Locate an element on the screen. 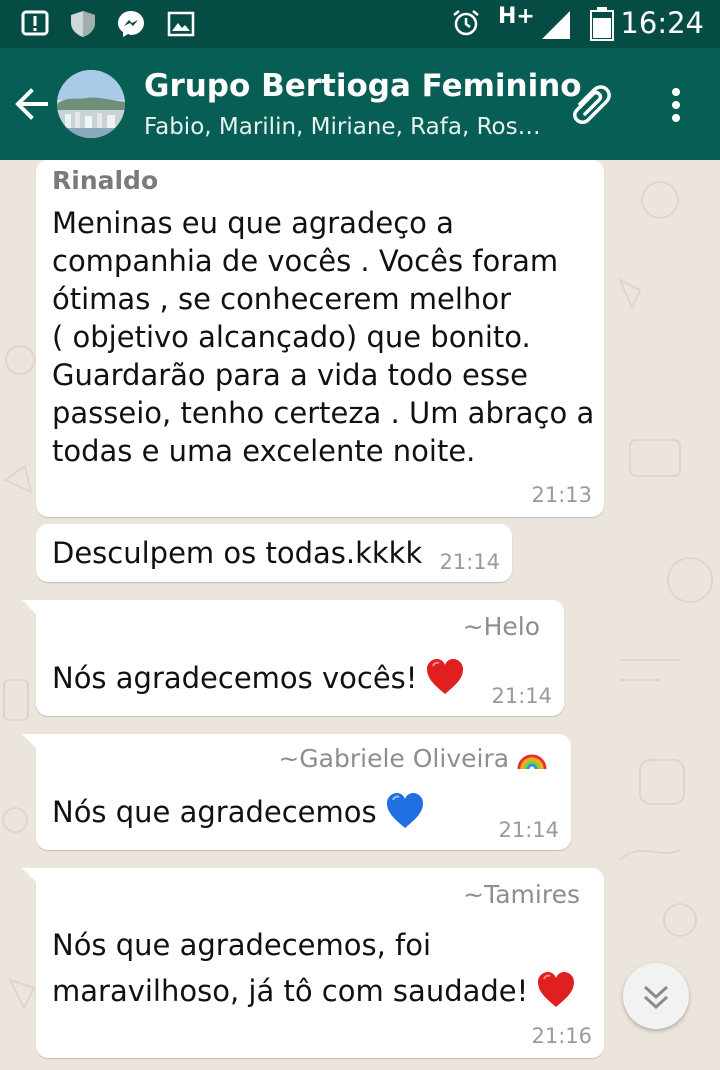  blue-heart-icon is located at coordinates (404, 810).